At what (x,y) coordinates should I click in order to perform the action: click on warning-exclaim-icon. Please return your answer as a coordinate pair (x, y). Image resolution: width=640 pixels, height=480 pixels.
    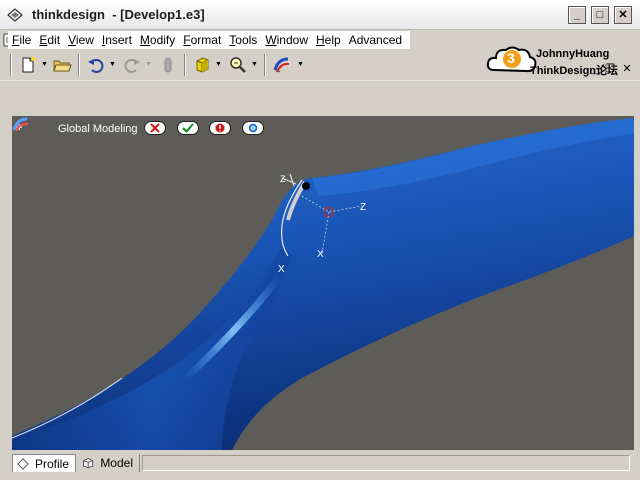
    Looking at the image, I should click on (220, 128).